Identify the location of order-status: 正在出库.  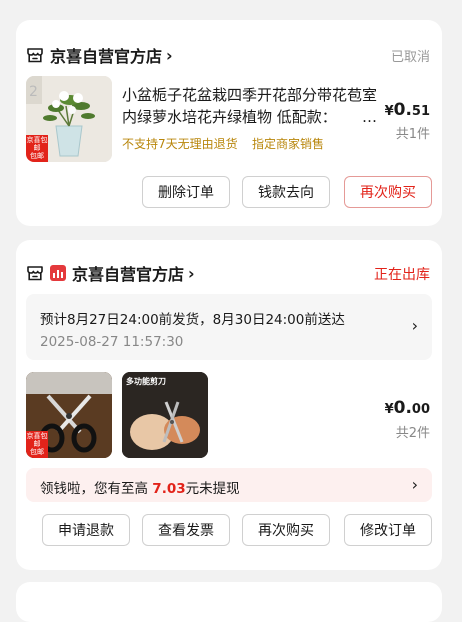
(402, 275).